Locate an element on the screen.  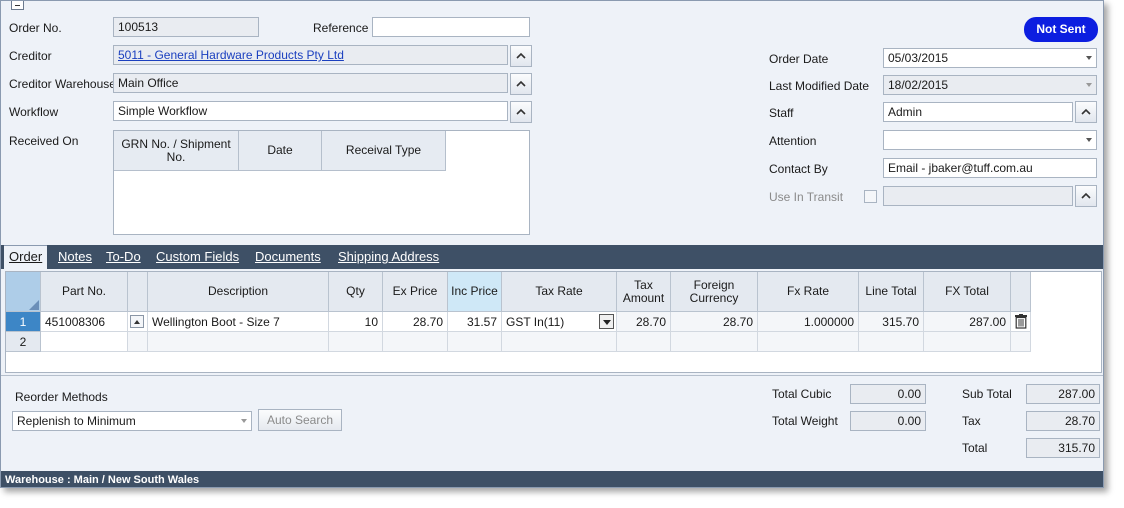
order-date-value: 05/03/2015 is located at coordinates (918, 58).